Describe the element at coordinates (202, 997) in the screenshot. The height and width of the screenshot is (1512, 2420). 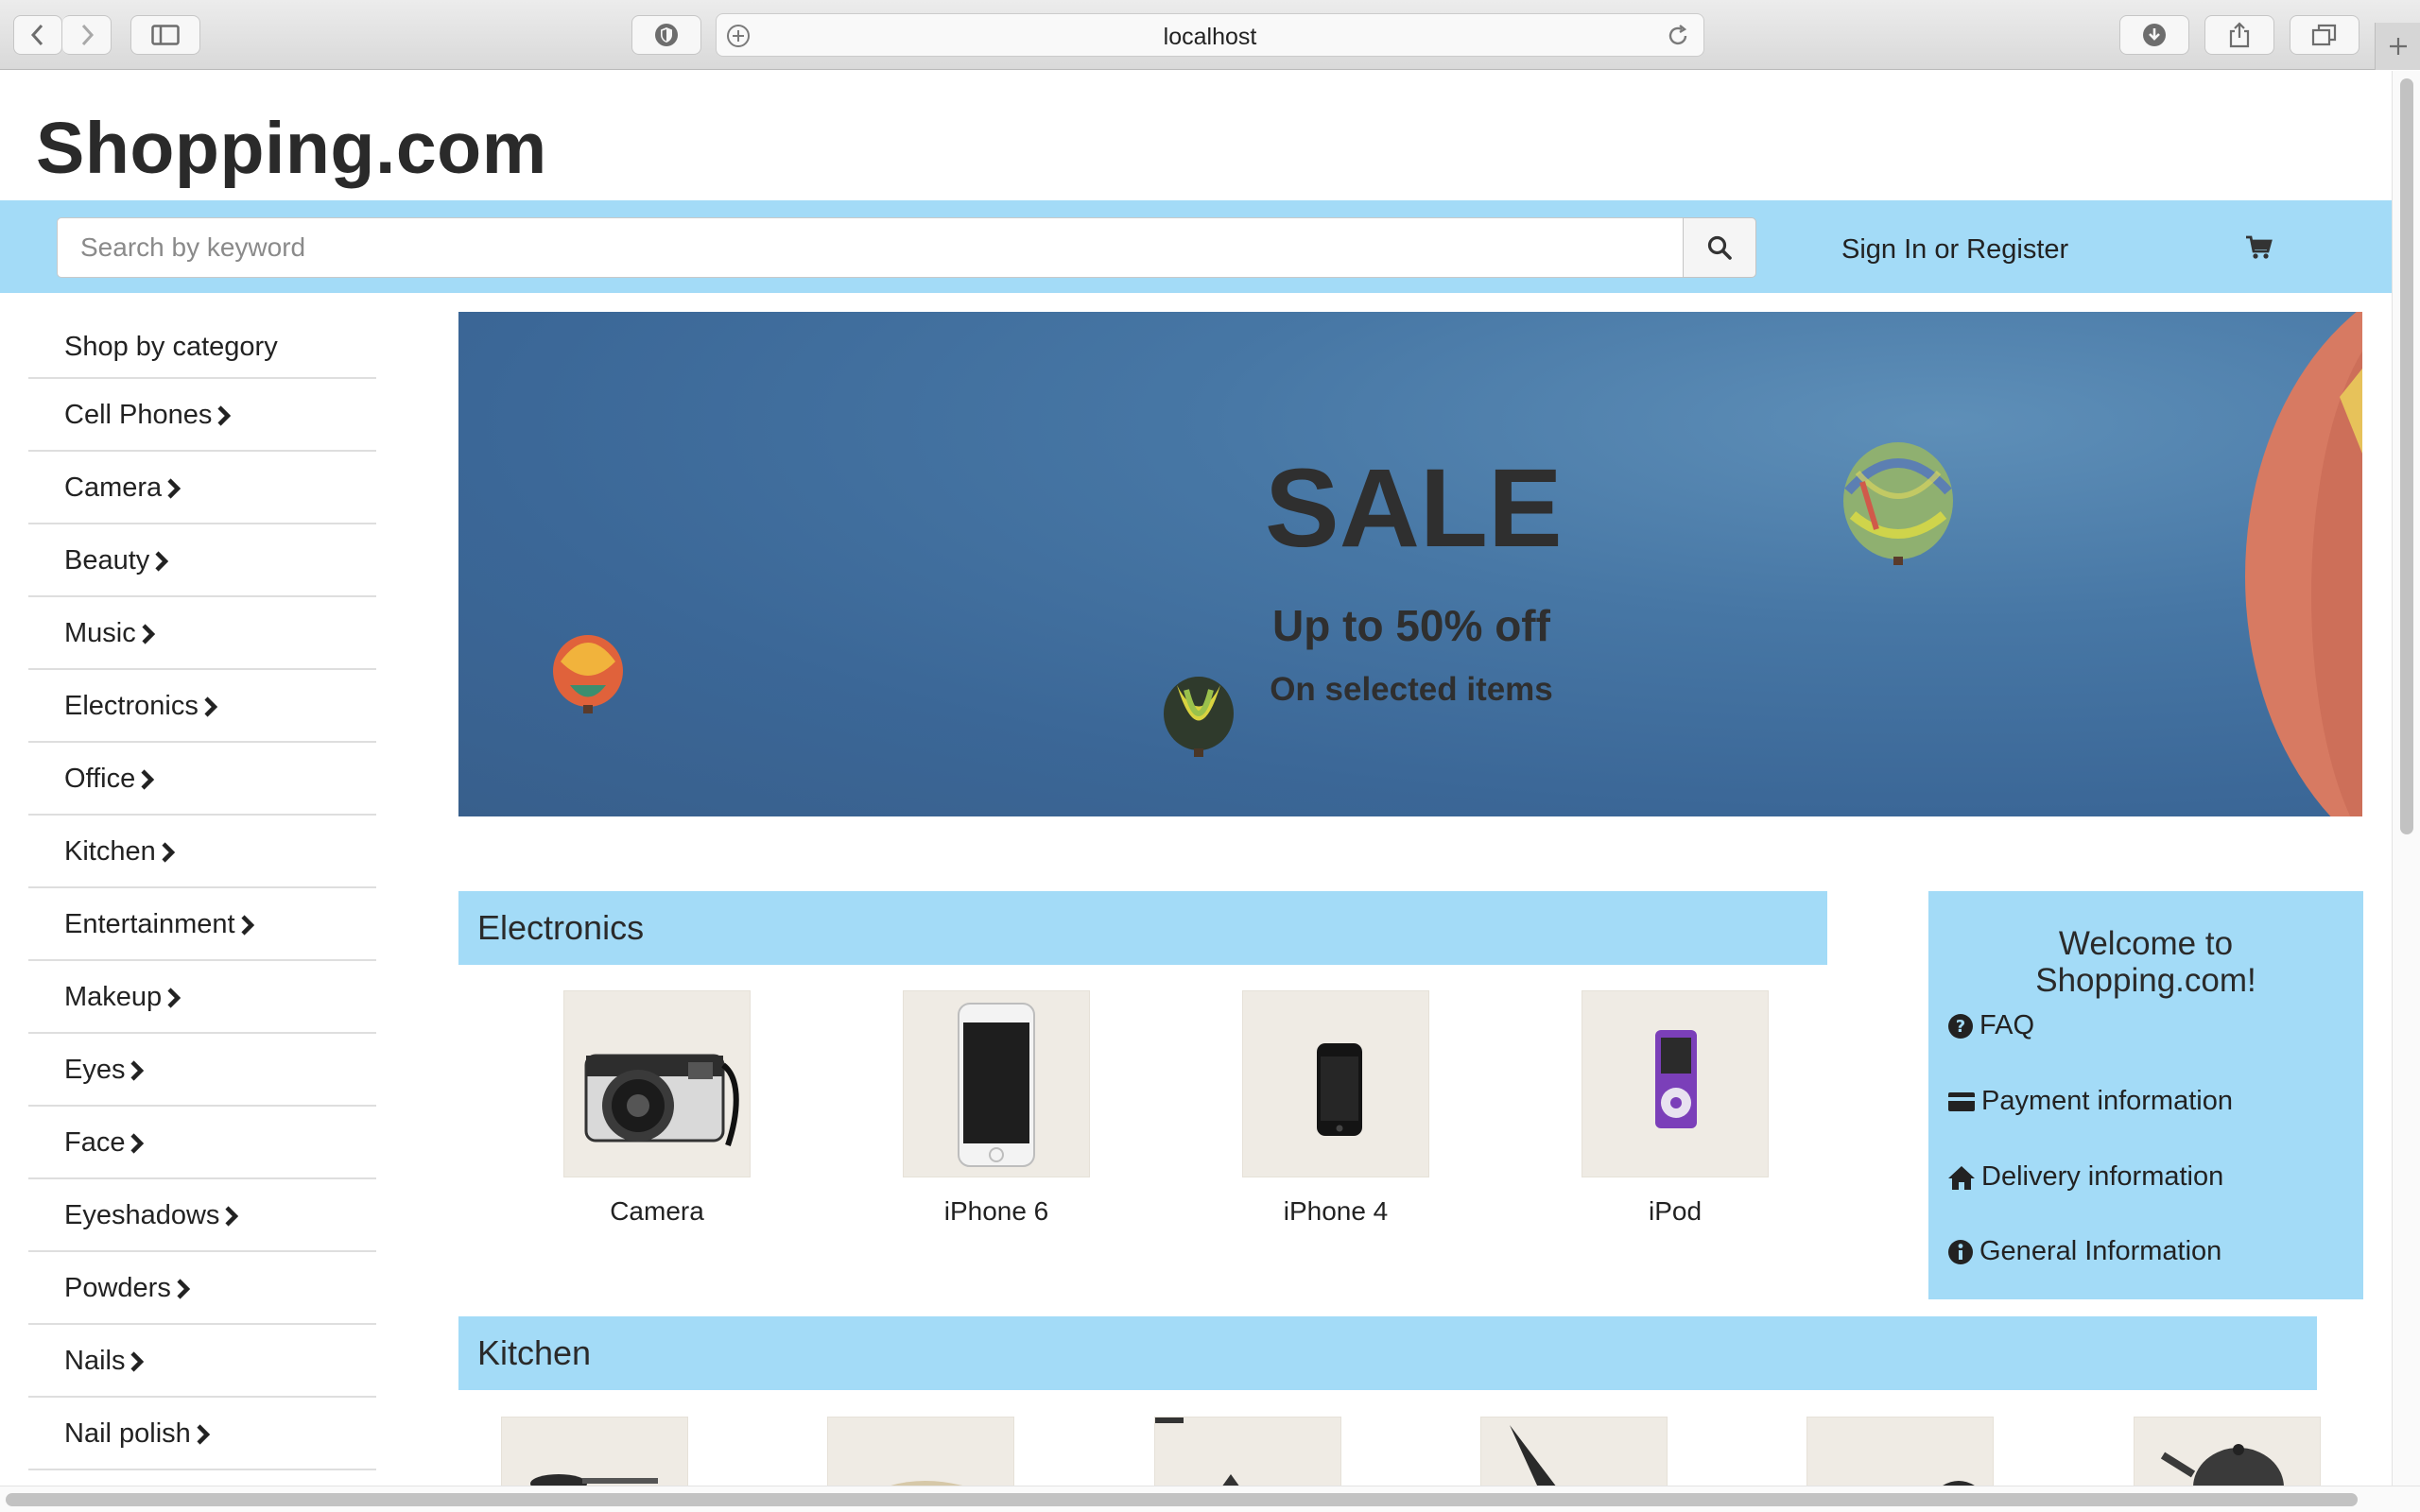
I see `sidebar-item-makeup: Makeup` at that location.